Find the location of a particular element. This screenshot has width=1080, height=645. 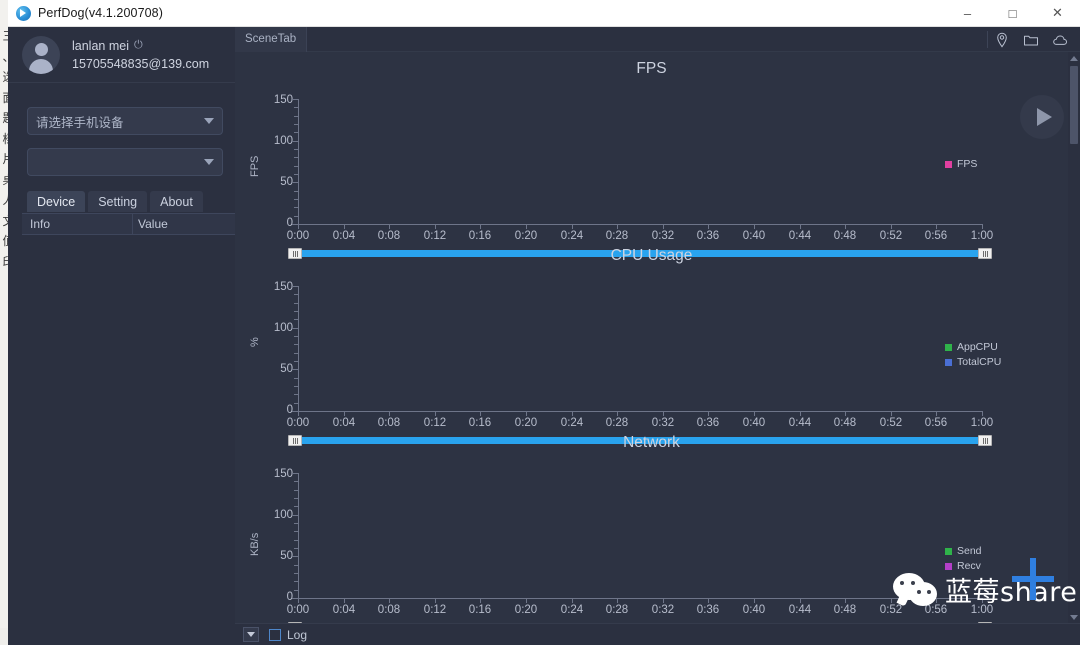

log-dropdown-button is located at coordinates (251, 634).